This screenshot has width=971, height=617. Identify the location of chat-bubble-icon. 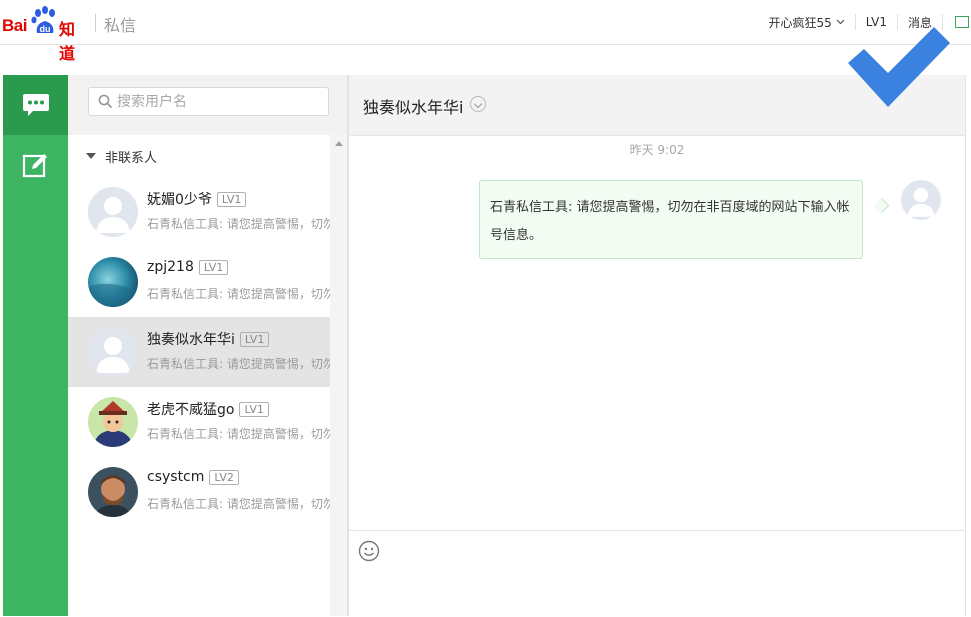
(35, 105).